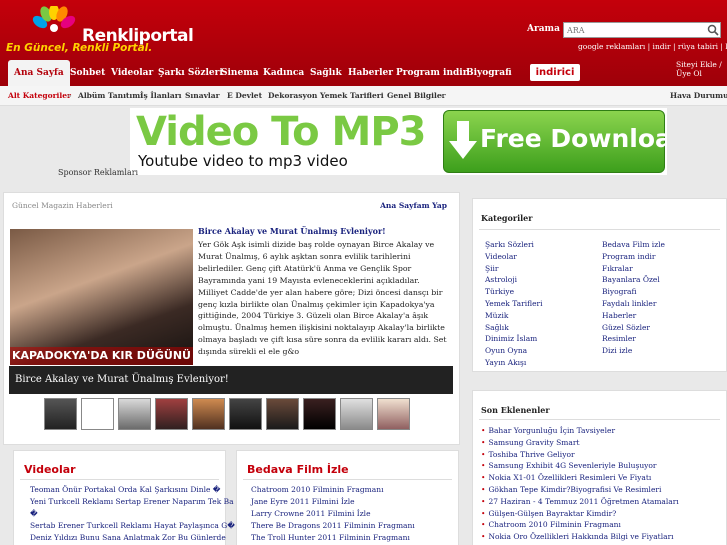 The height and width of the screenshot is (545, 727). I want to click on nav-saglik: Sağlık, so click(326, 73).